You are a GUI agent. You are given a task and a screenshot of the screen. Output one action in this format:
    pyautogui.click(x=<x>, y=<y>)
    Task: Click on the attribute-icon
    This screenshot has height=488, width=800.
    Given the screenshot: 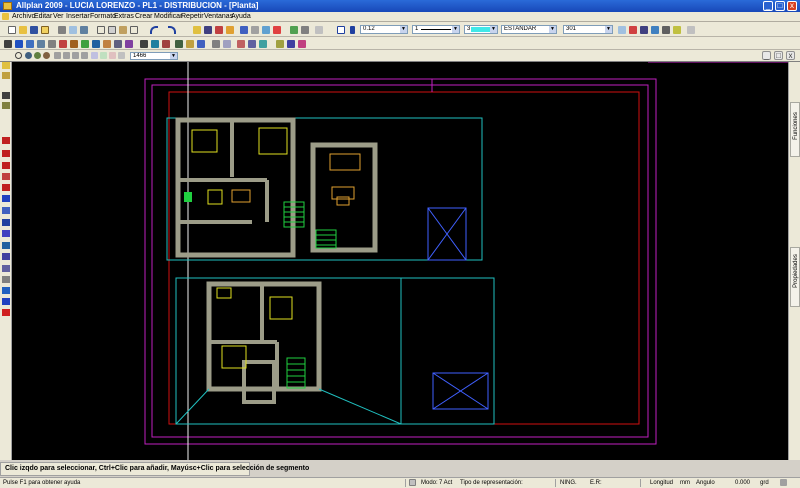 What is the action you would take?
    pyautogui.click(x=633, y=30)
    